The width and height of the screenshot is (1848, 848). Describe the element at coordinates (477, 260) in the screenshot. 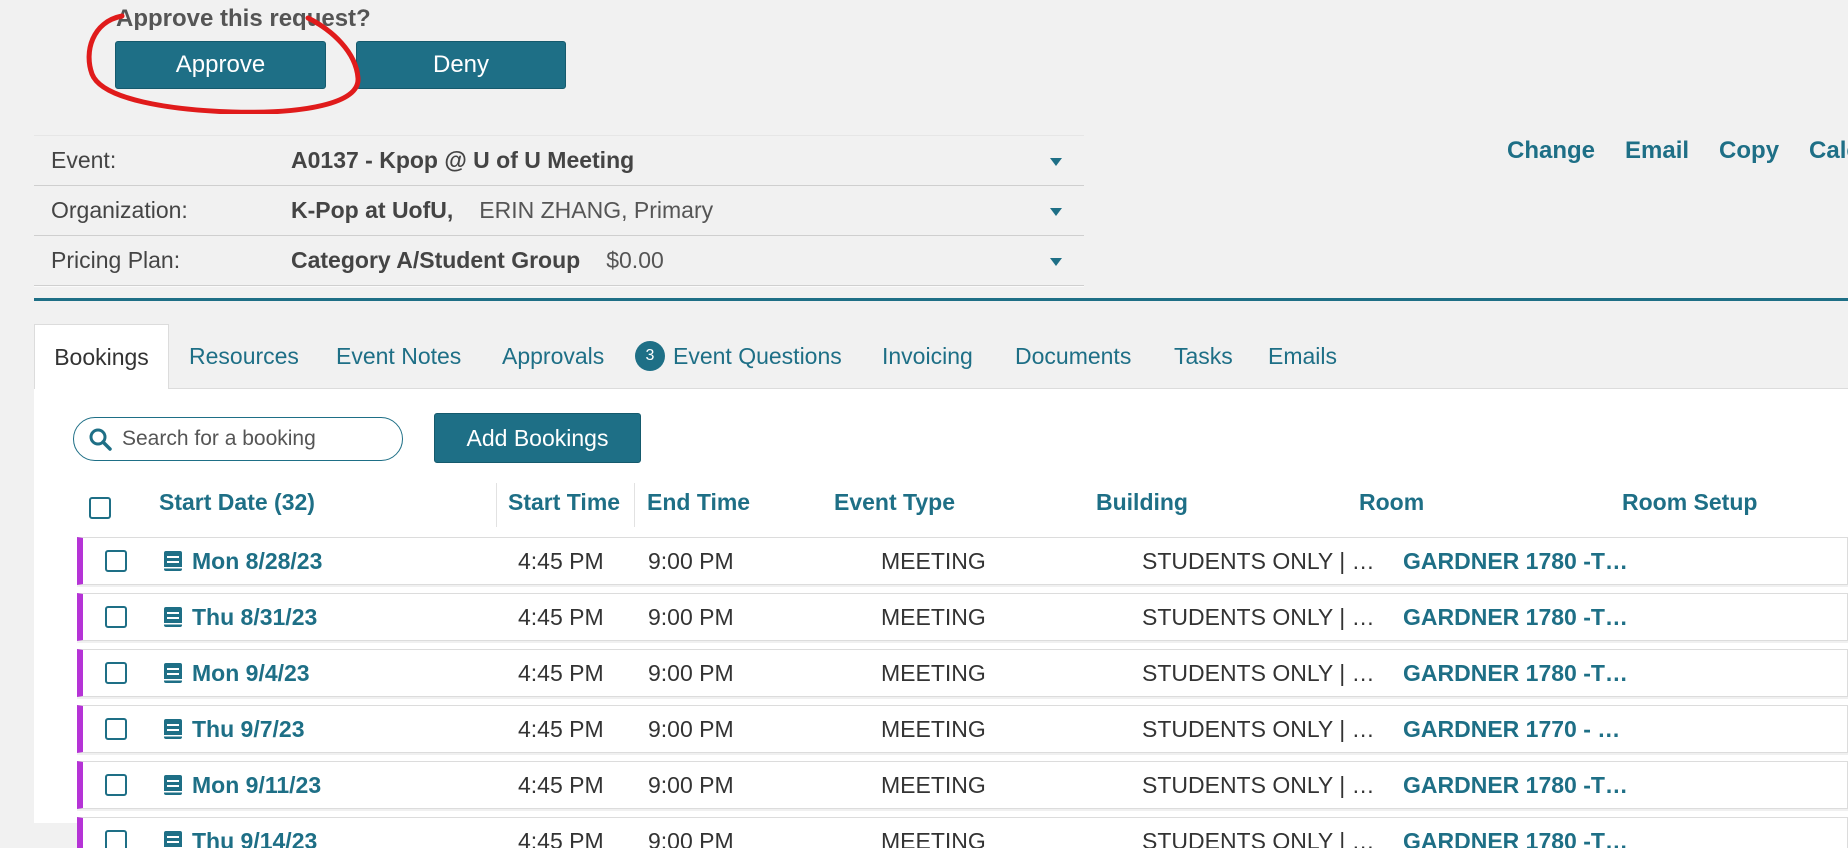

I see `pricing-plan-value: Category A/Student Group$0.00` at that location.